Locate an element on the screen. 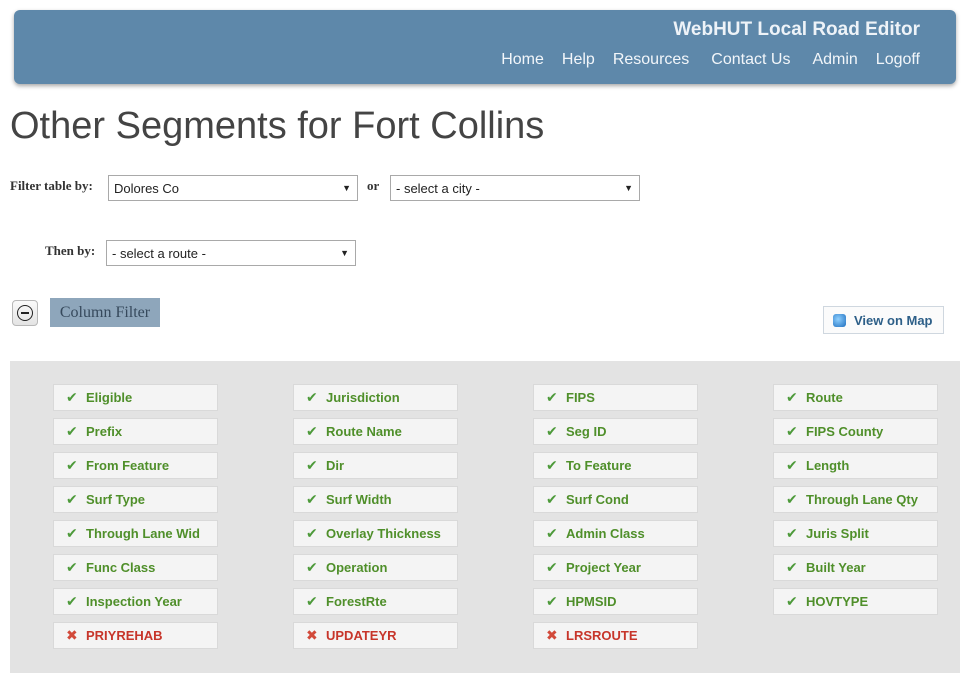 The image size is (977, 685). column-toggle-chip: ✔ Through Lane Qty is located at coordinates (855, 499).